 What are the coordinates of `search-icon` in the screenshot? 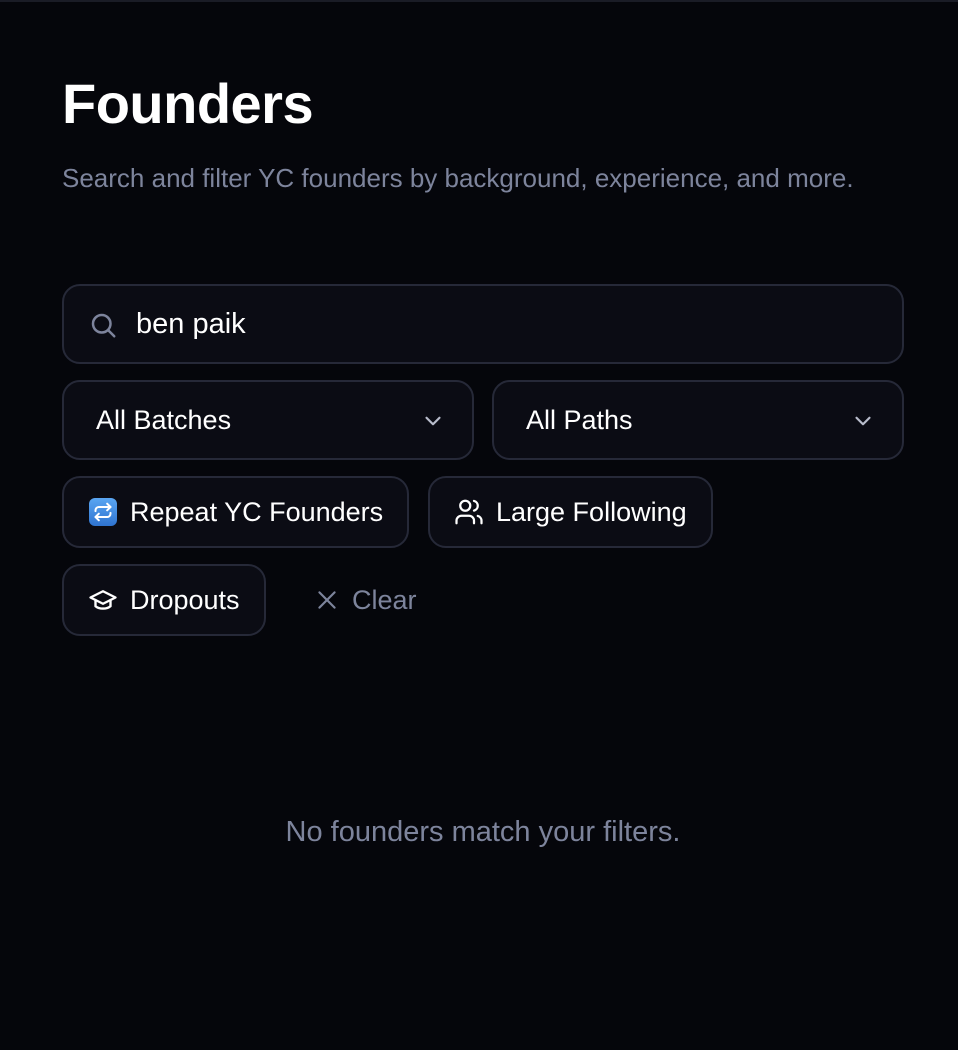 It's located at (103, 325).